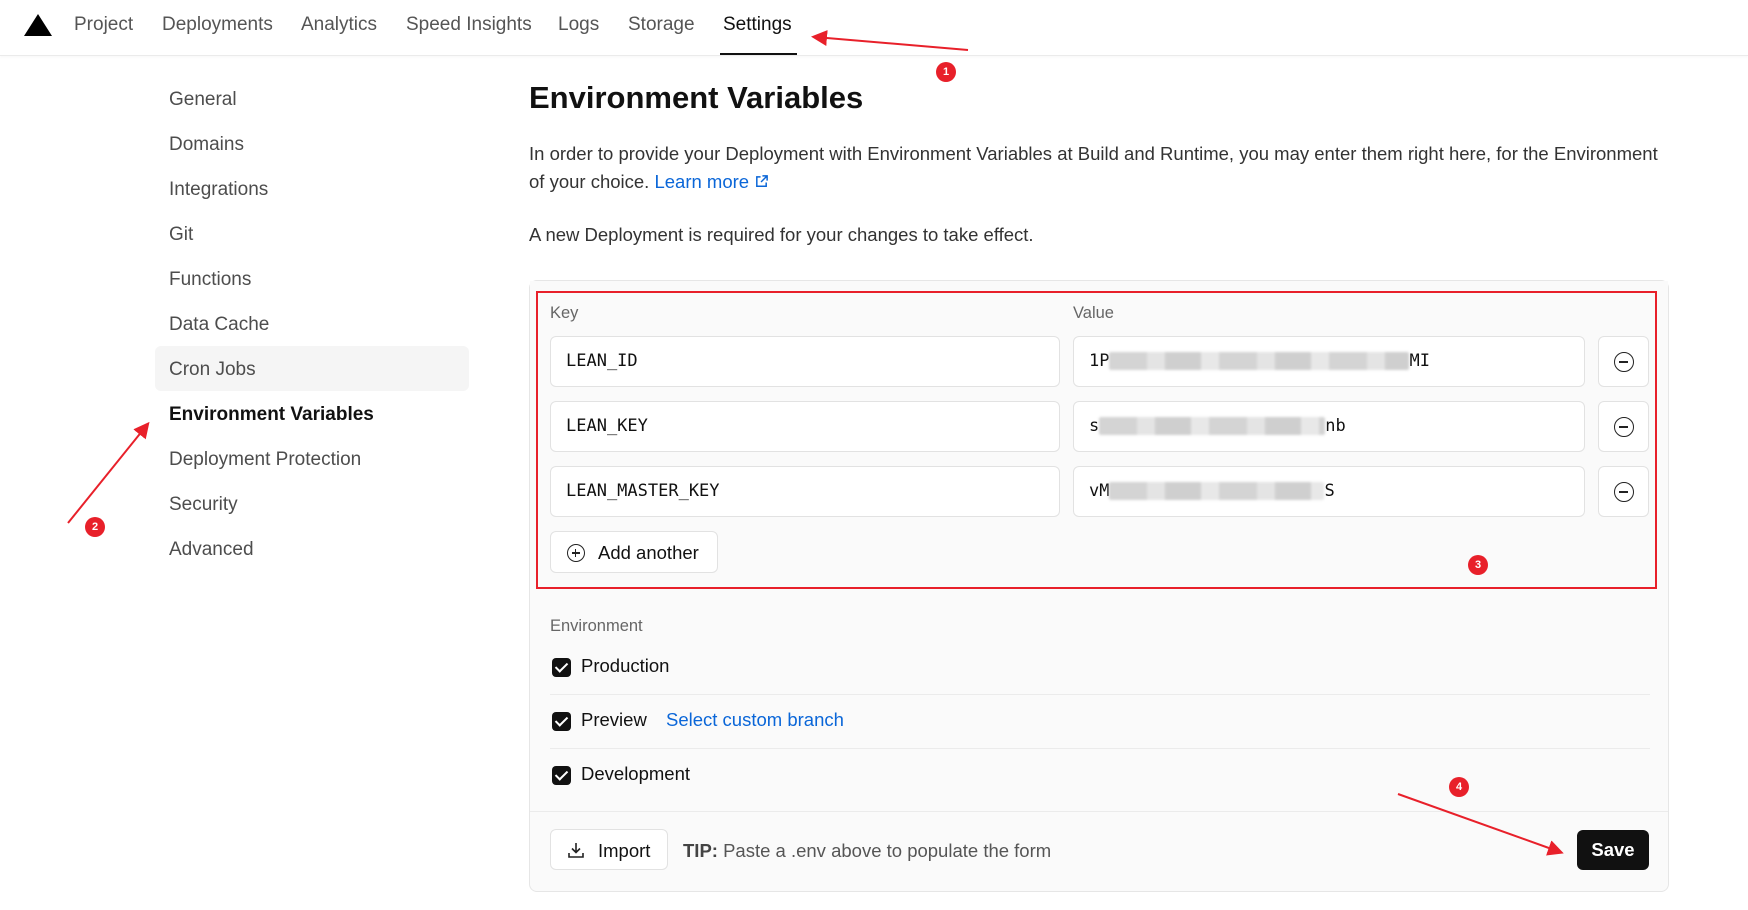 The image size is (1748, 910). Describe the element at coordinates (661, 25) in the screenshot. I see `tab-storage: Storage` at that location.